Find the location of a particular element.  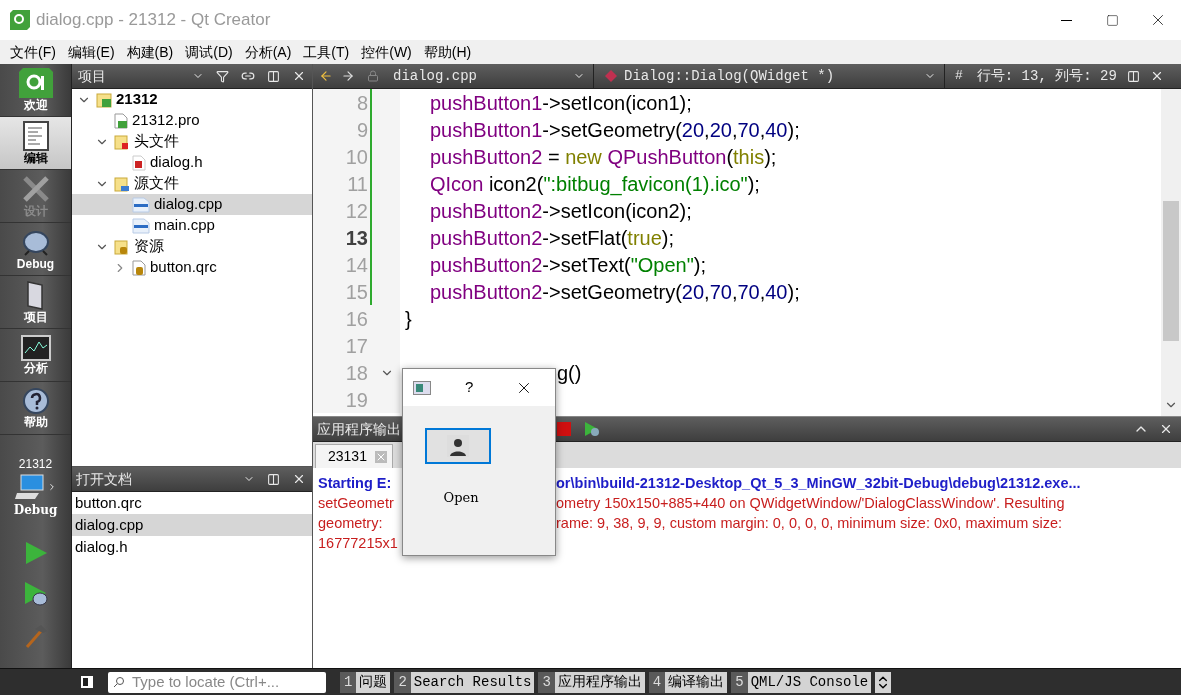

menu-item: 调试(D) is located at coordinates (209, 52).